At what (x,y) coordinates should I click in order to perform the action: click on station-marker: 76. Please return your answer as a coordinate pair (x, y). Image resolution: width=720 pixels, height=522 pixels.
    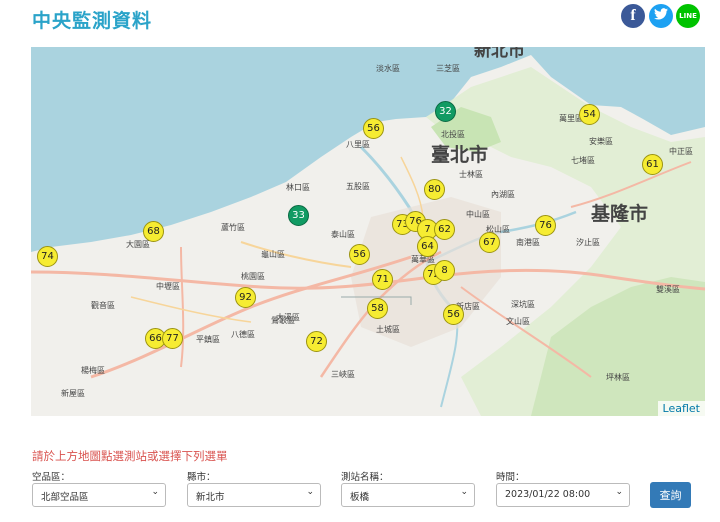
    Looking at the image, I should click on (545, 225).